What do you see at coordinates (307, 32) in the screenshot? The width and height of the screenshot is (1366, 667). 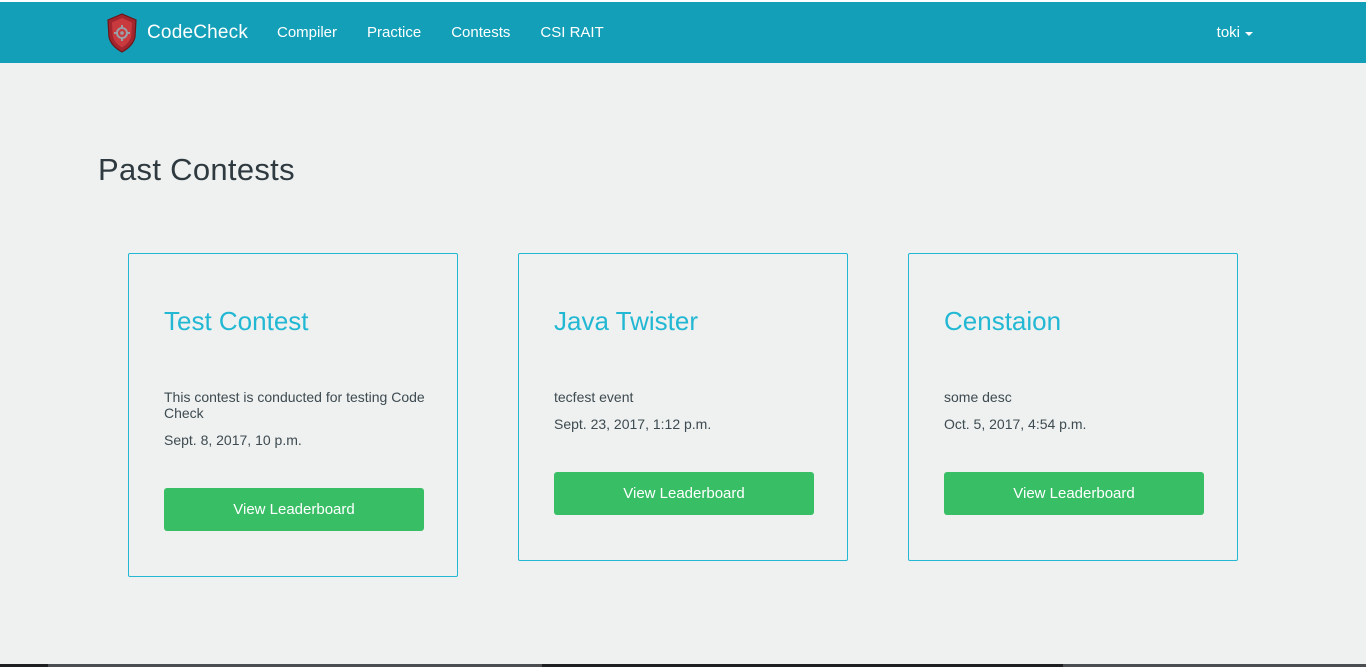 I see `nav-compiler: Compiler` at bounding box center [307, 32].